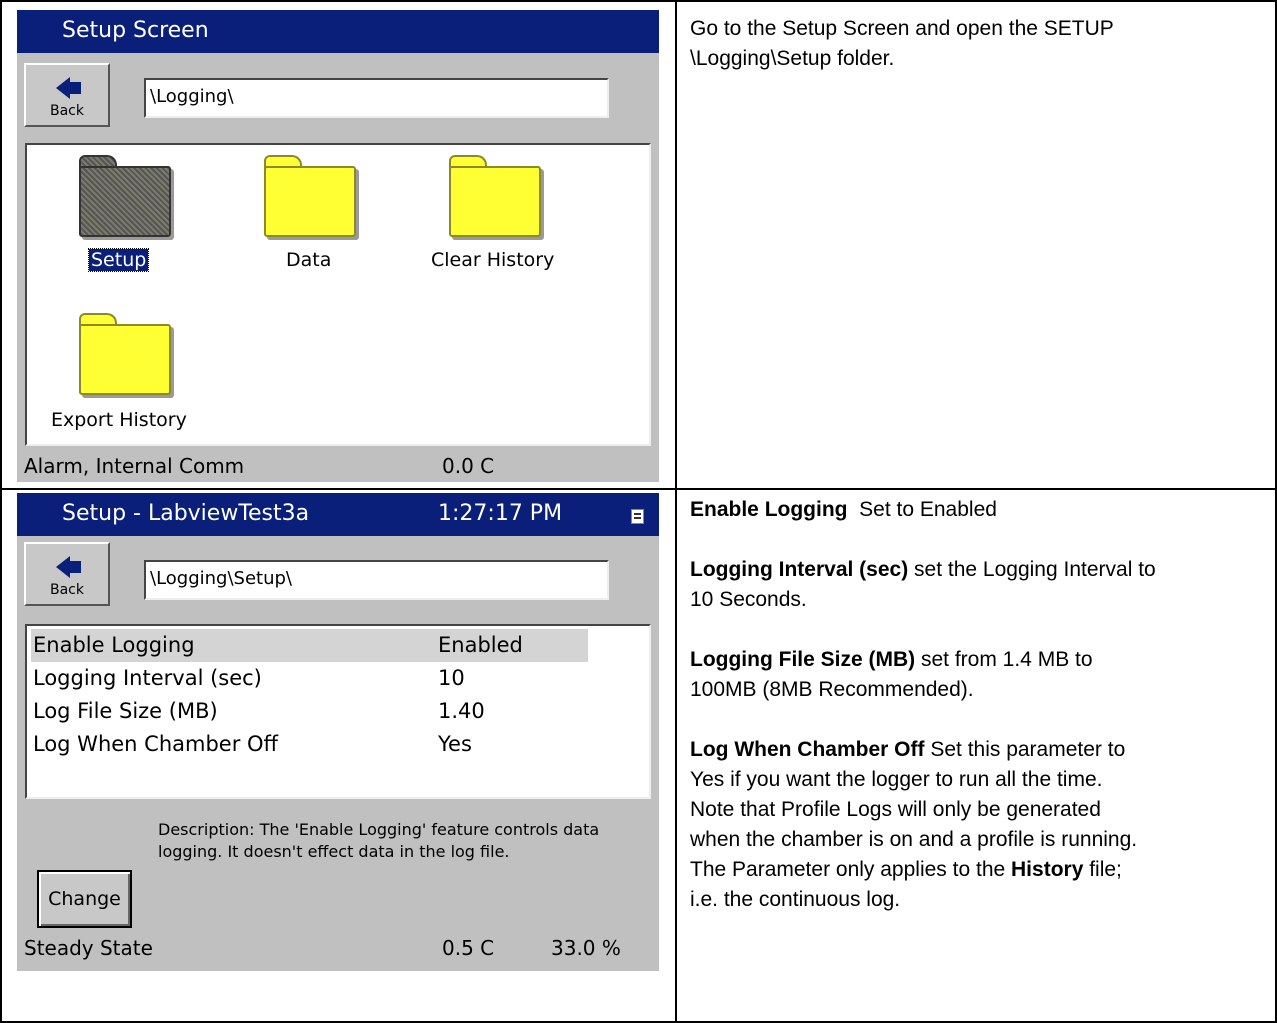 The height and width of the screenshot is (1023, 1277). I want to click on param-heading: Logging File Size (MB), so click(803, 659).